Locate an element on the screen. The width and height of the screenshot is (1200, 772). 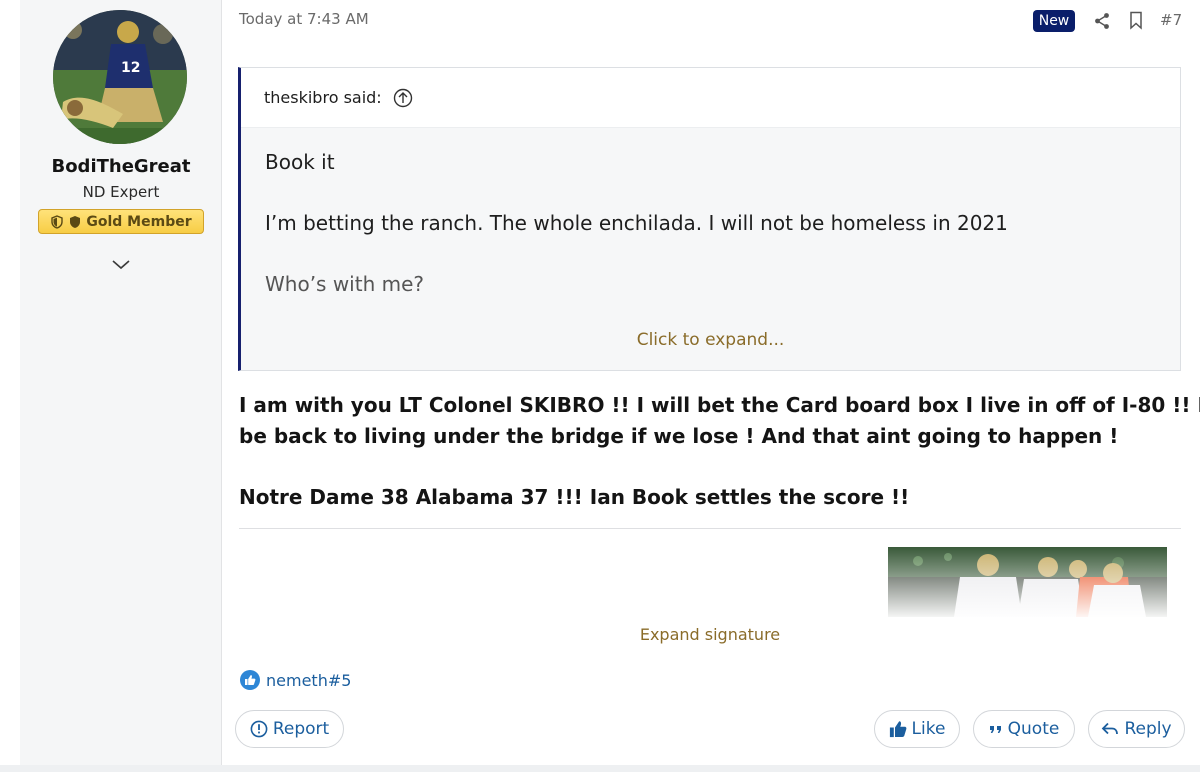
user-banner: Gold Member is located at coordinates (121, 221).